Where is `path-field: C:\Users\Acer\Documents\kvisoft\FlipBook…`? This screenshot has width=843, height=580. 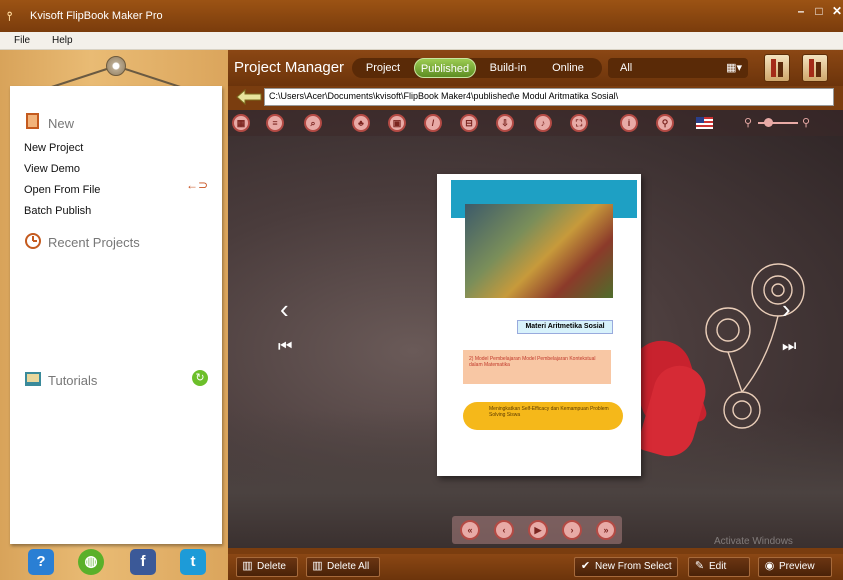 path-field: C:\Users\Acer\Documents\kvisoft\FlipBook… is located at coordinates (549, 97).